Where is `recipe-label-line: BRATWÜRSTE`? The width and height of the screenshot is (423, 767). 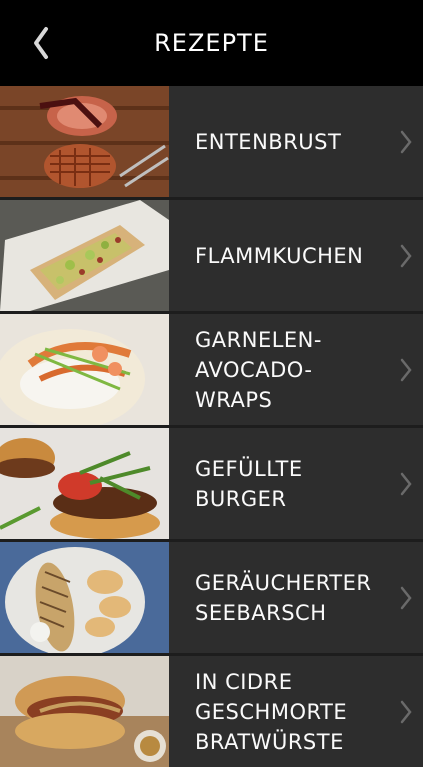
recipe-label-line: BRATWÜRSTE is located at coordinates (269, 741).